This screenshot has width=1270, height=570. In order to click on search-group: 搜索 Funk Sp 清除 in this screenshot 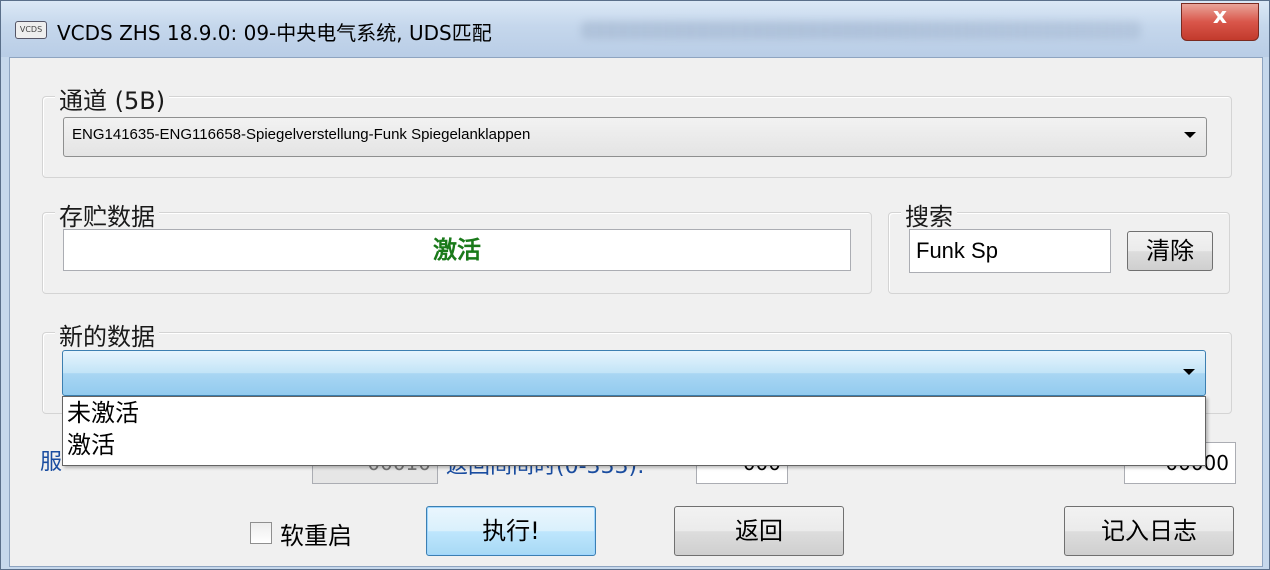, I will do `click(1059, 245)`.